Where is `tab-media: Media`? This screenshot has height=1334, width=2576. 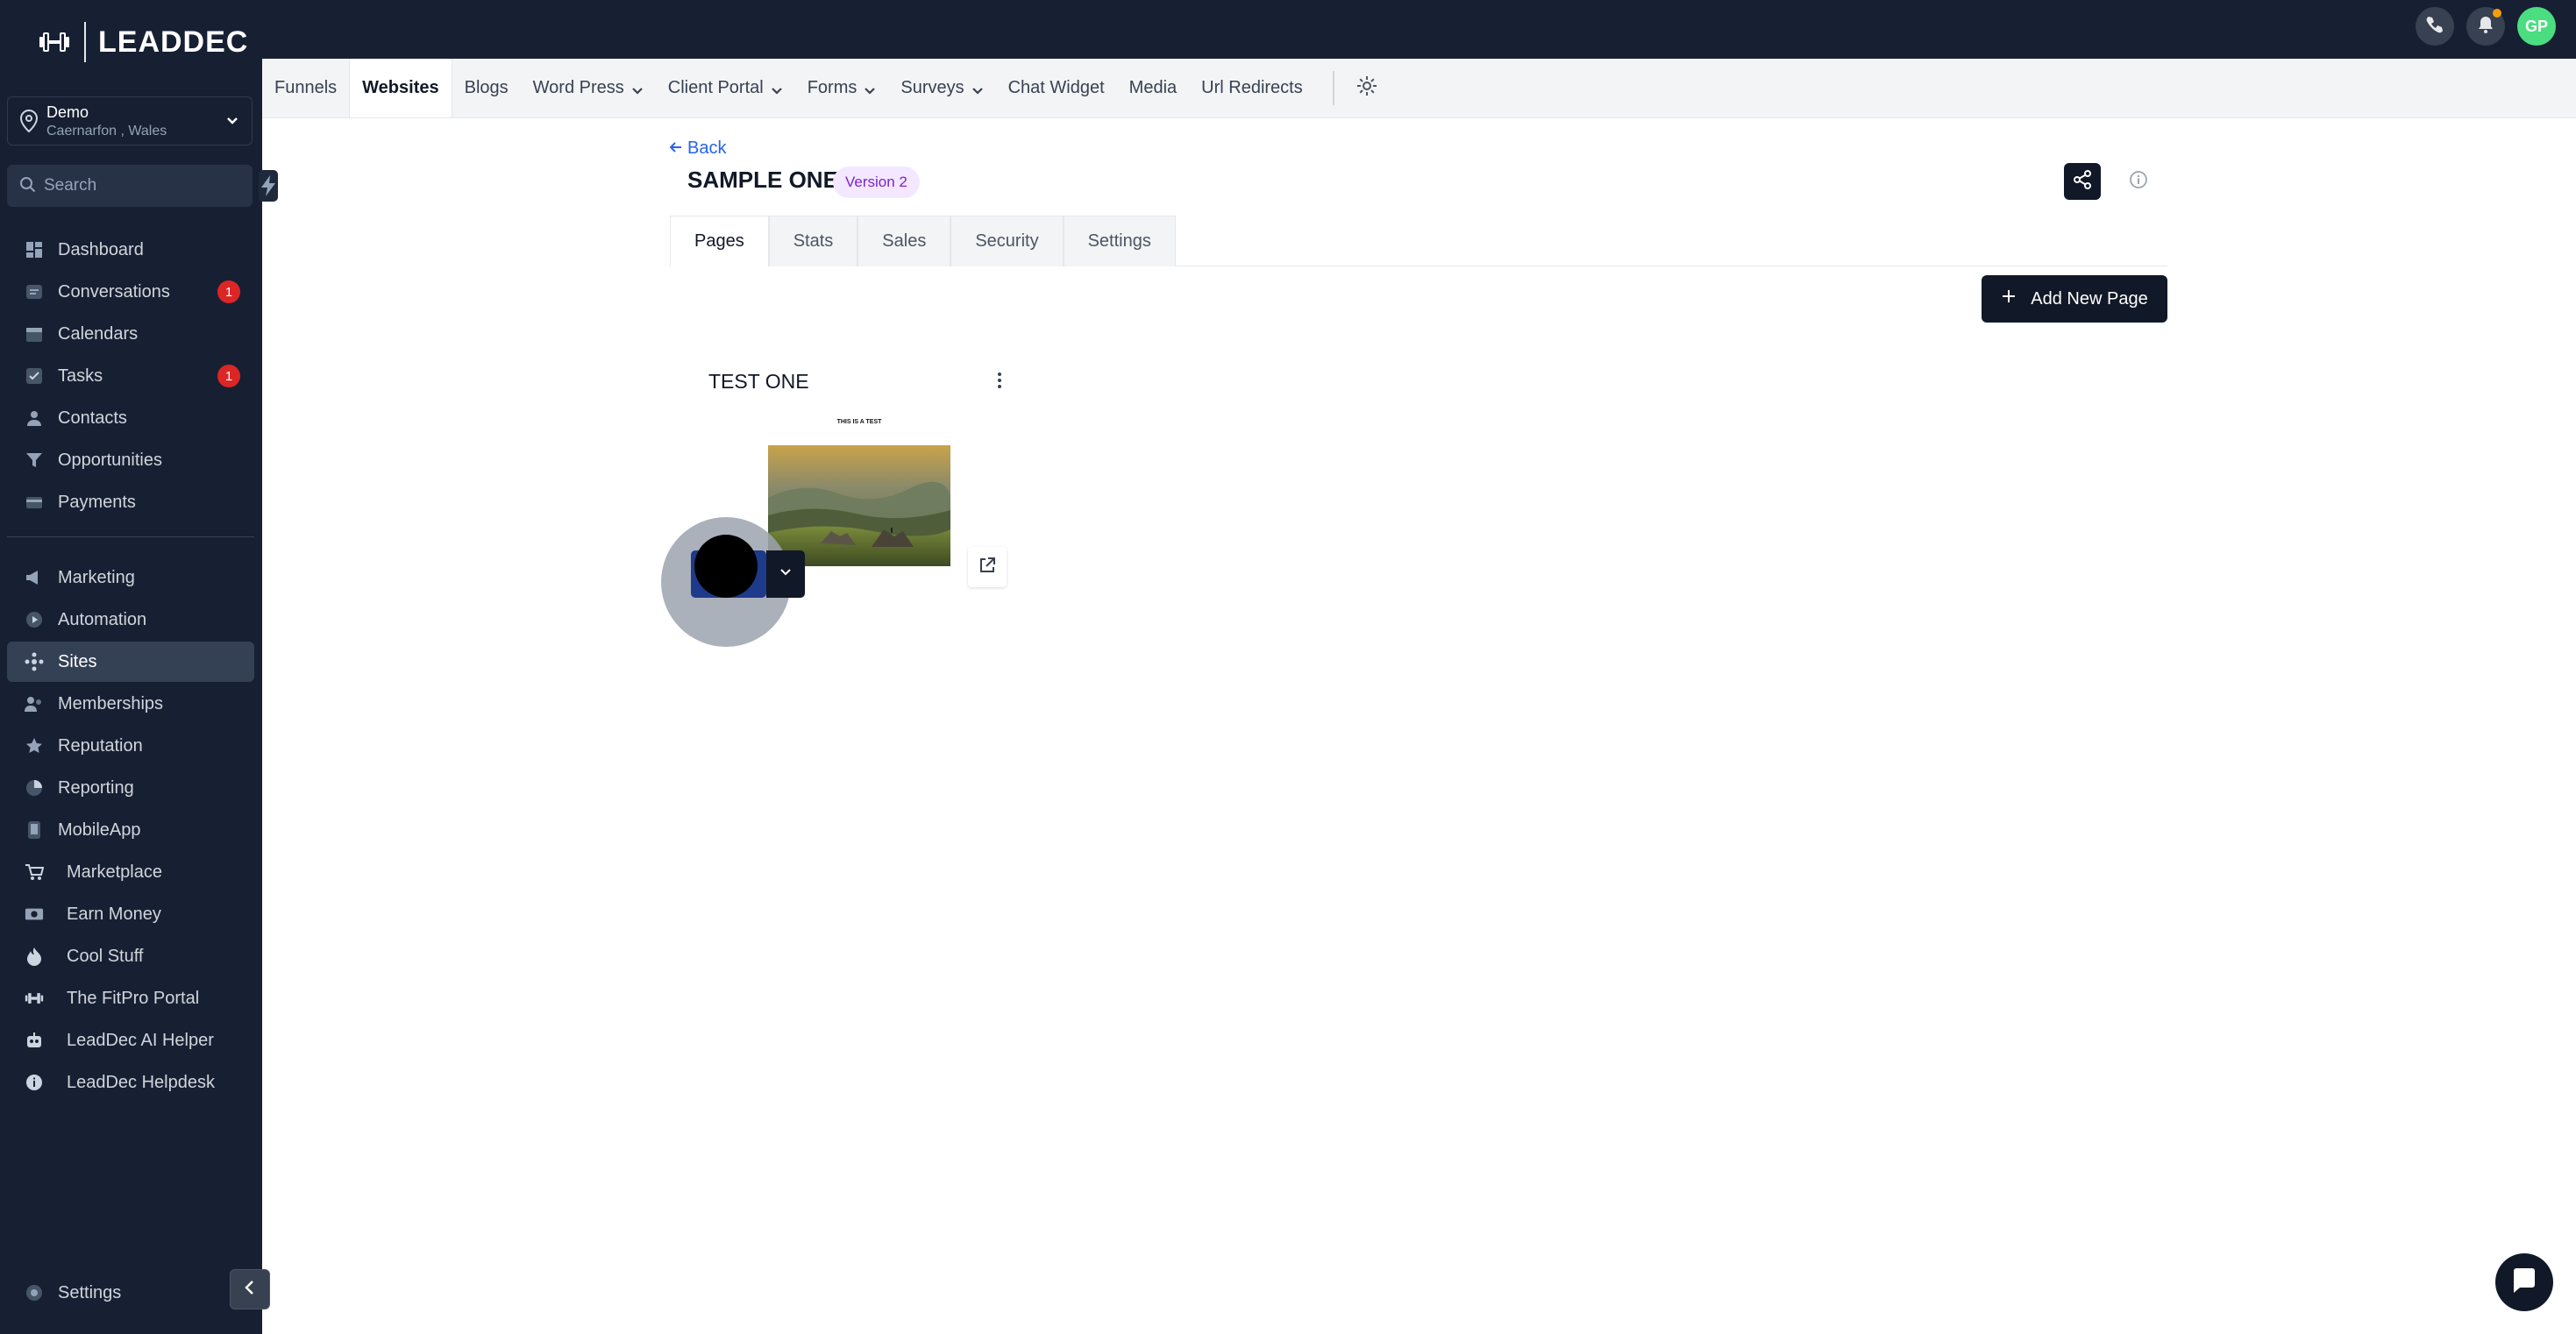
tab-media: Media is located at coordinates (1153, 88).